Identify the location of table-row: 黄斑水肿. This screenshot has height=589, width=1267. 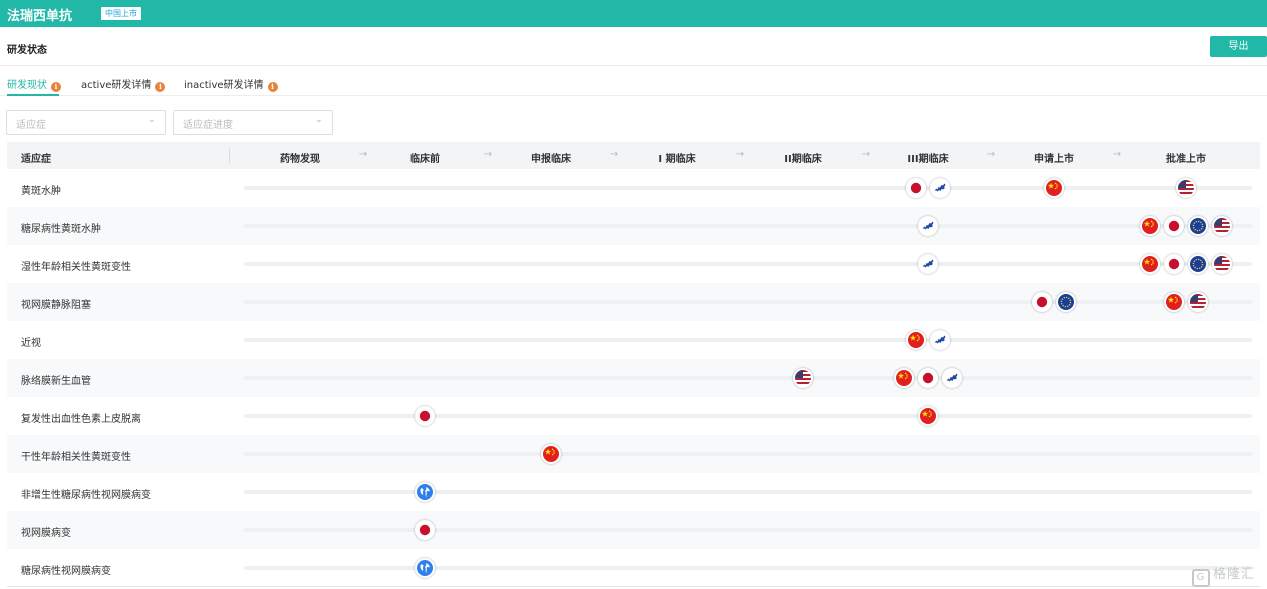
(633, 188).